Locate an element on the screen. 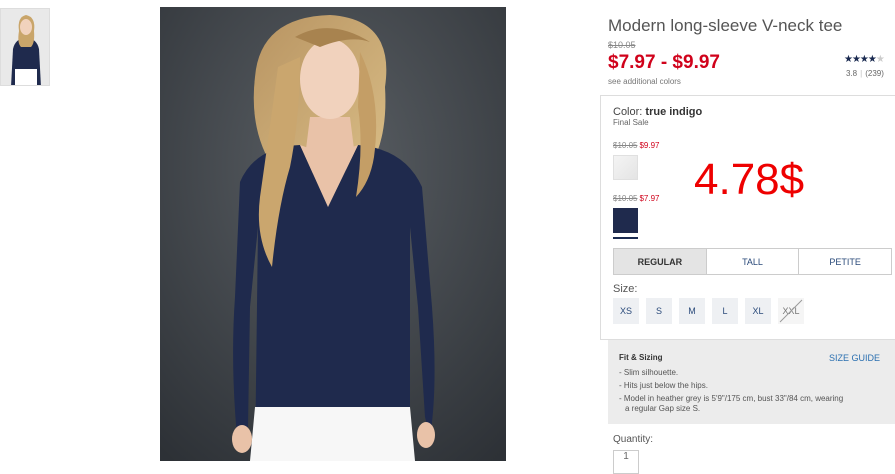  overlay-price-annotation: 4.78$ is located at coordinates (749, 179).